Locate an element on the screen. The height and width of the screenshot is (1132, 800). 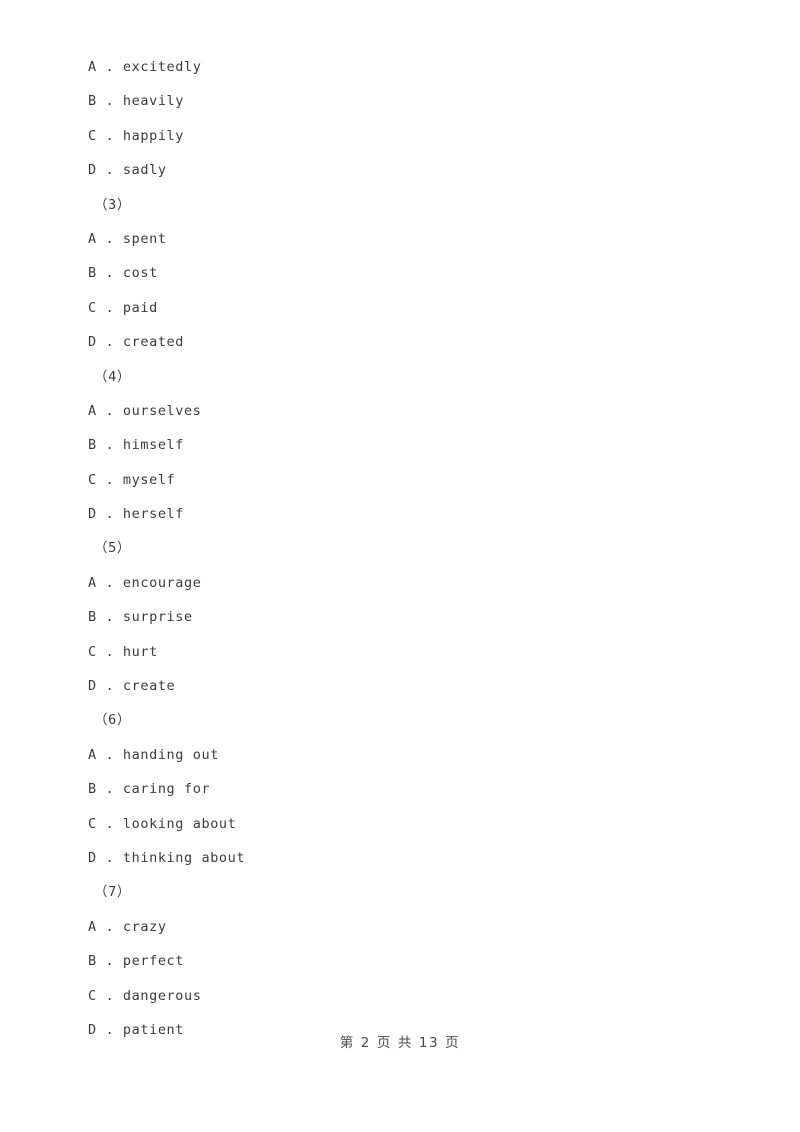
option-text: paid is located at coordinates (140, 307).